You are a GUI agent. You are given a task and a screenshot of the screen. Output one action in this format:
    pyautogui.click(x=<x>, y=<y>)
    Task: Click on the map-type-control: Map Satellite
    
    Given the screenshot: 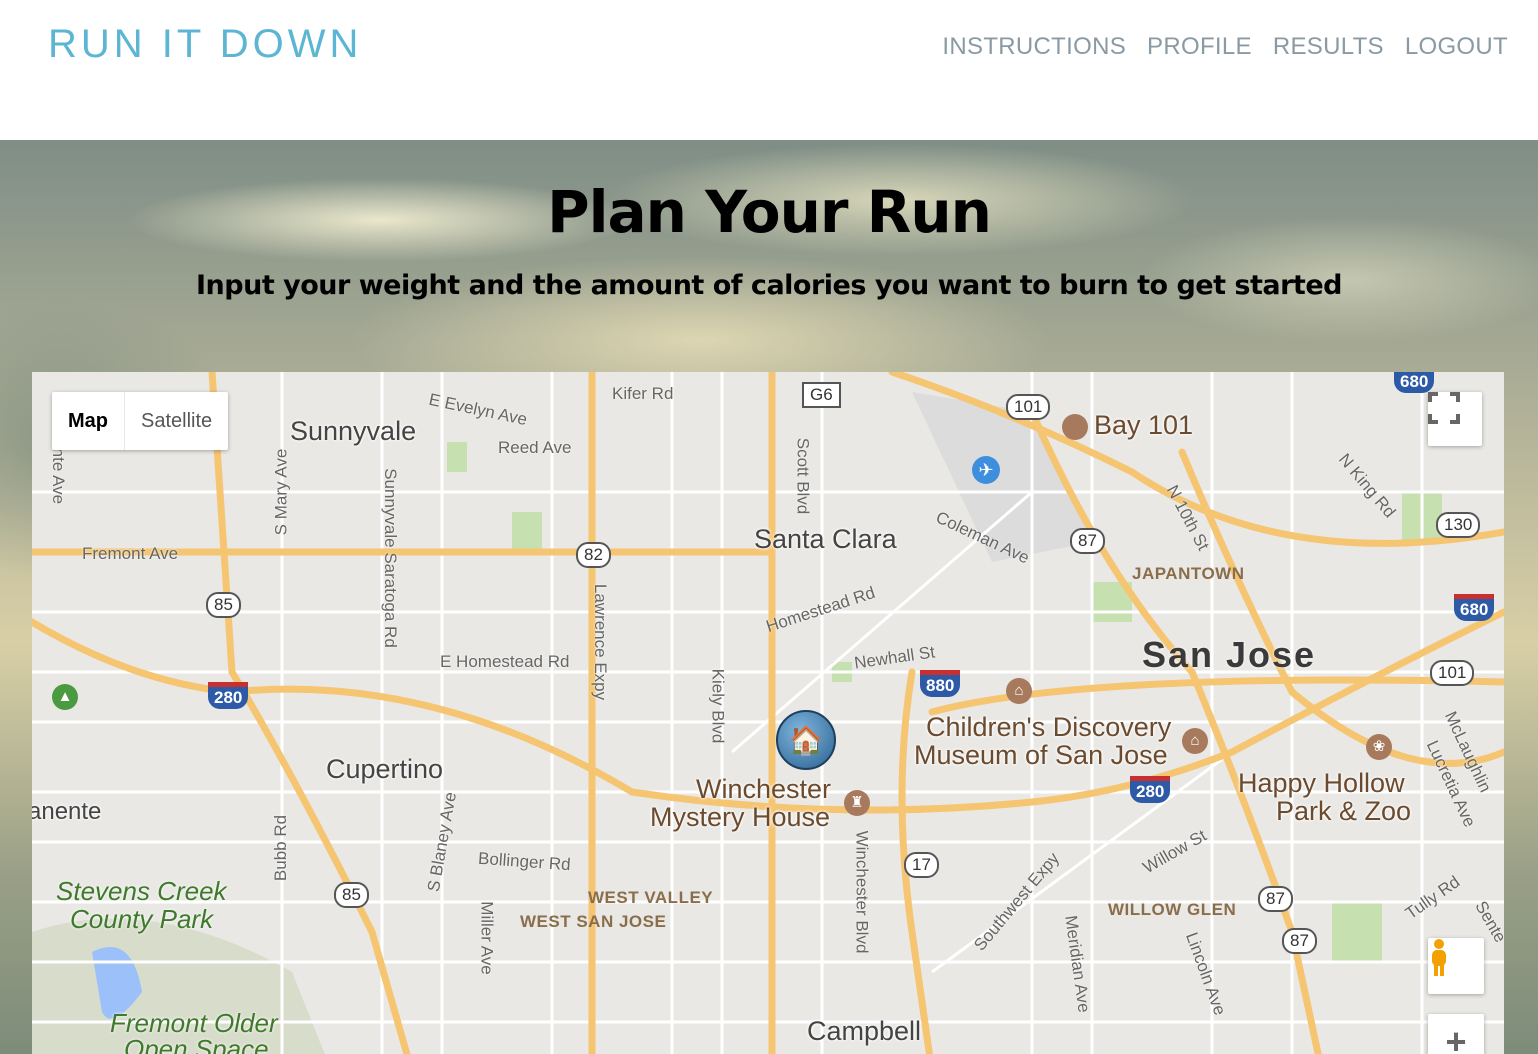 What is the action you would take?
    pyautogui.click(x=140, y=421)
    